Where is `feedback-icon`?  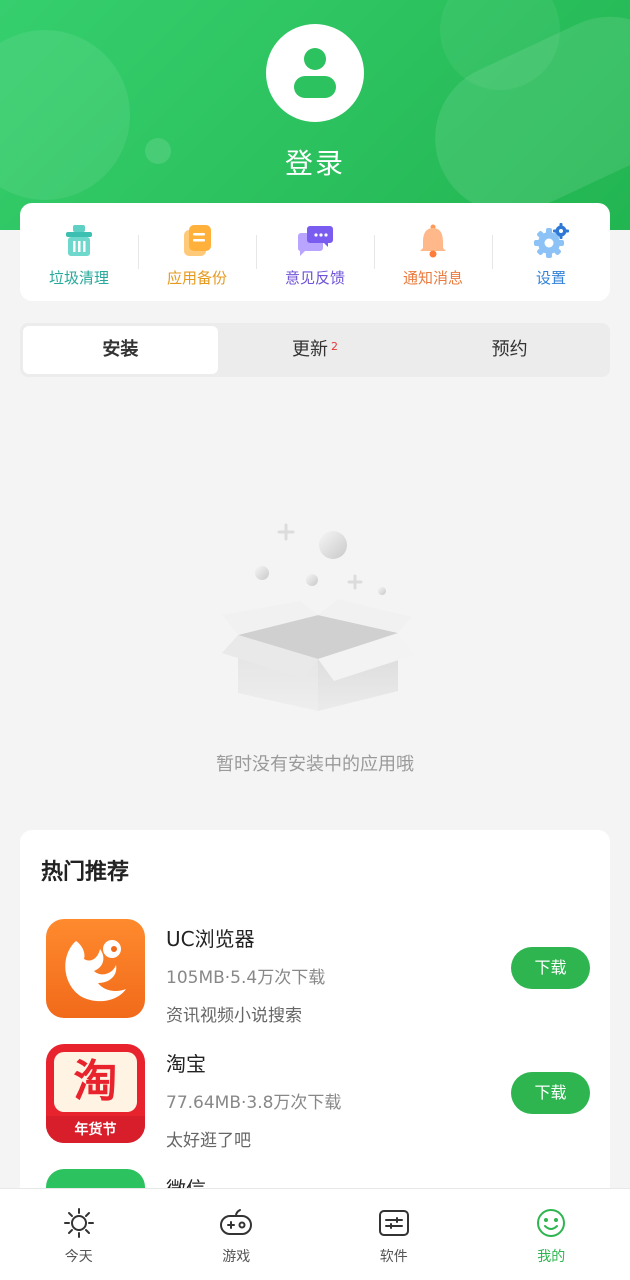 feedback-icon is located at coordinates (315, 241).